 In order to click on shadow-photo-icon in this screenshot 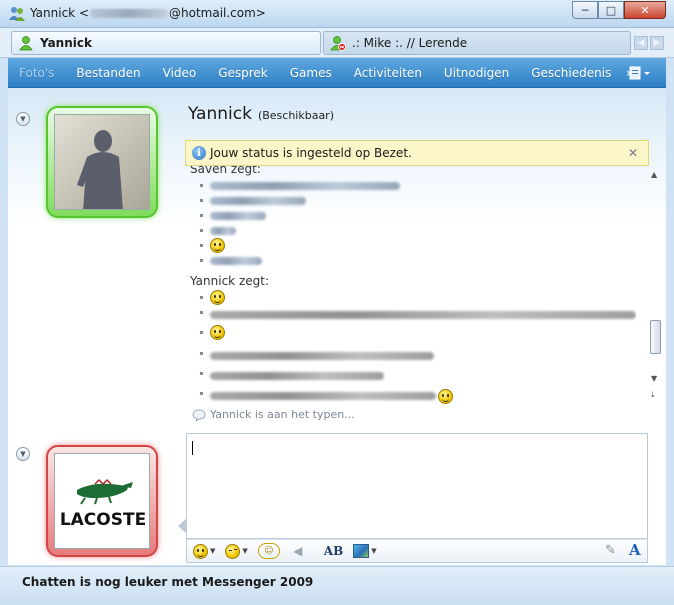, I will do `click(102, 162)`.